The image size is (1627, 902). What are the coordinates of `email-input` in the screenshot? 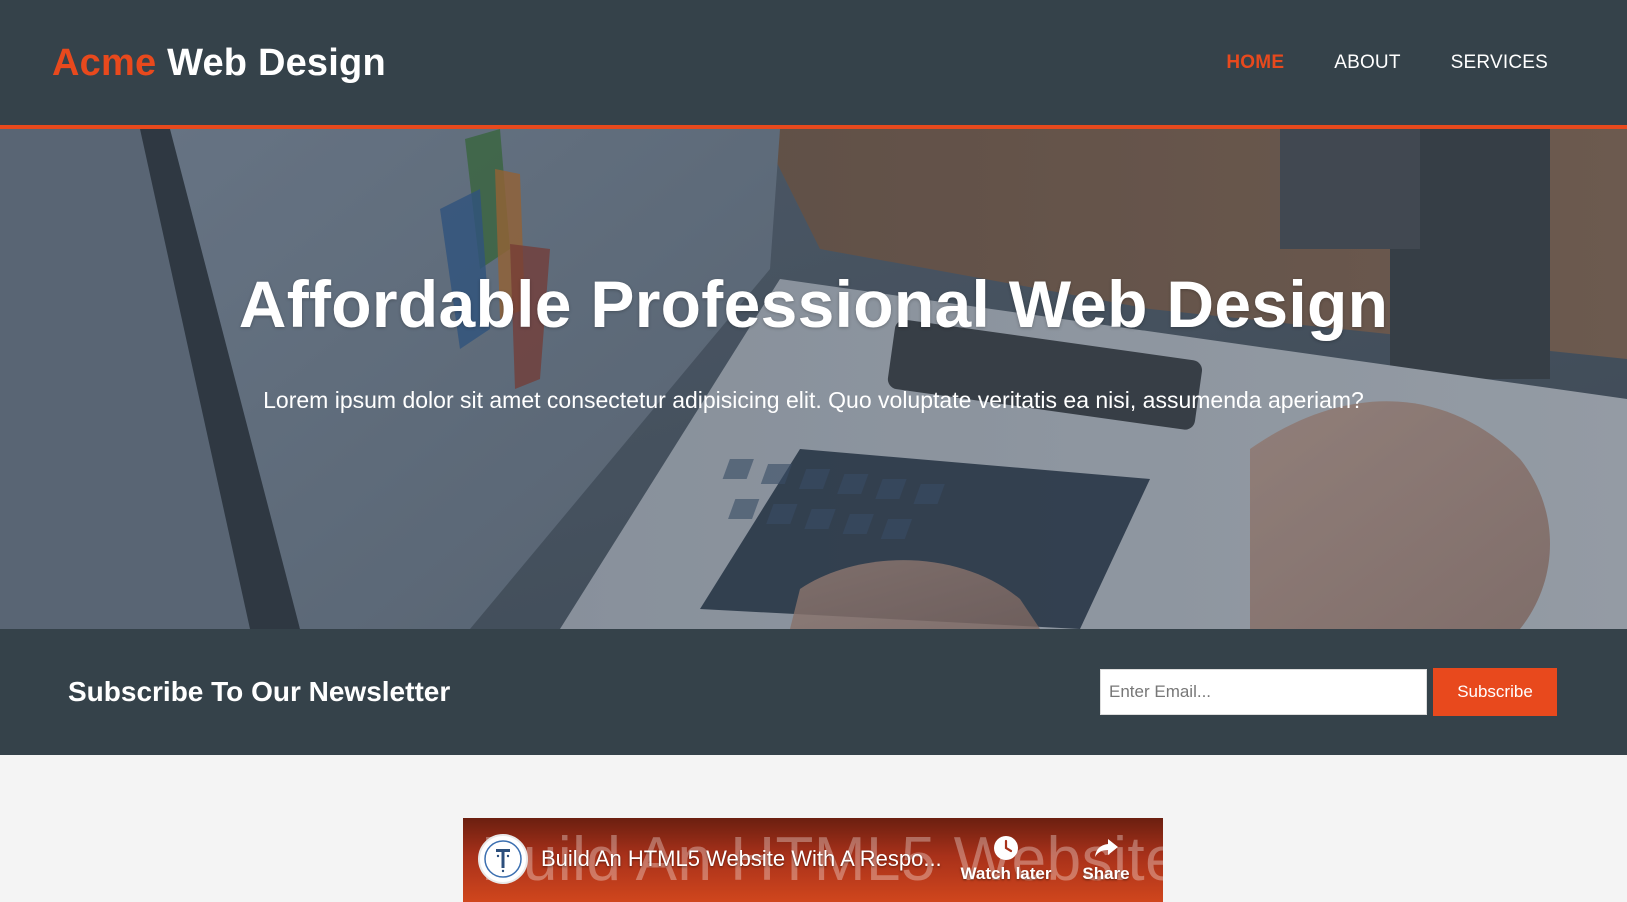 It's located at (1263, 692).